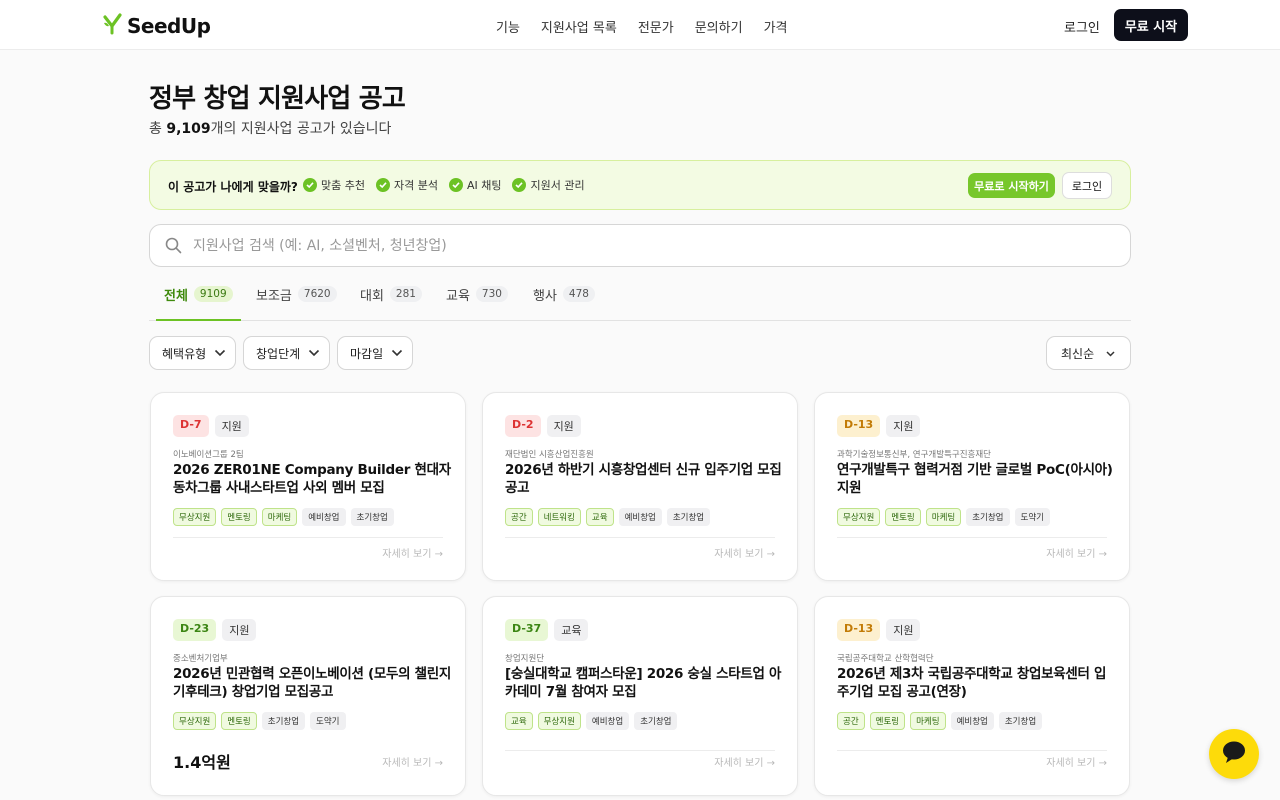 The height and width of the screenshot is (800, 1280). Describe the element at coordinates (549, 455) in the screenshot. I see `card-organization: 재단법인 시흥산업진흥원` at that location.